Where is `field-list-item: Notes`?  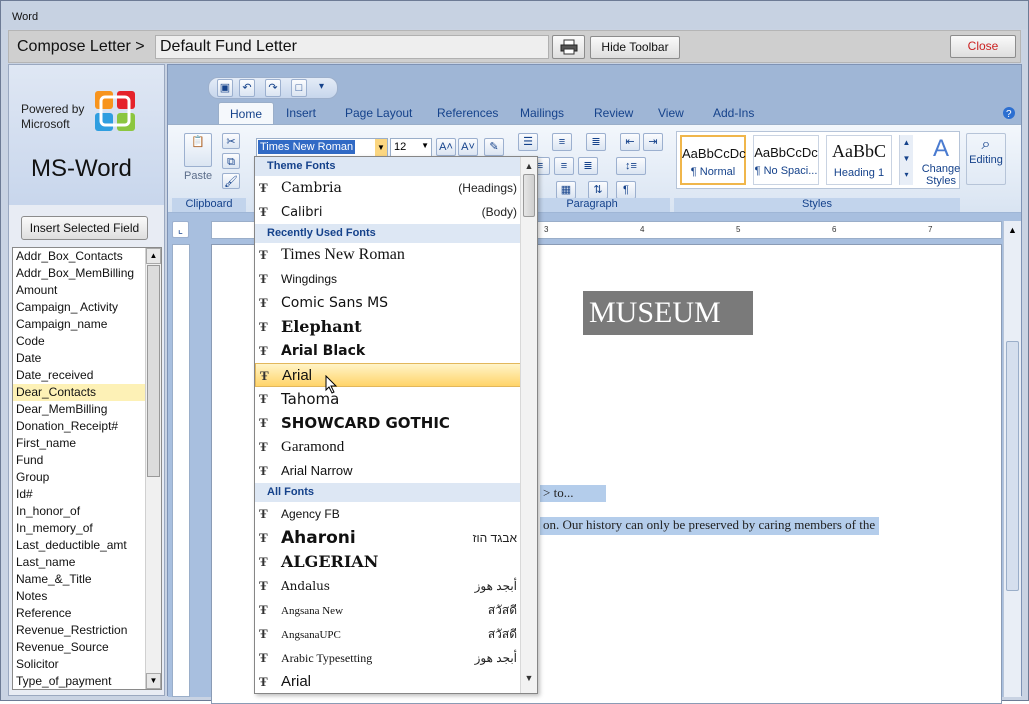
field-list-item: Notes is located at coordinates (79, 596).